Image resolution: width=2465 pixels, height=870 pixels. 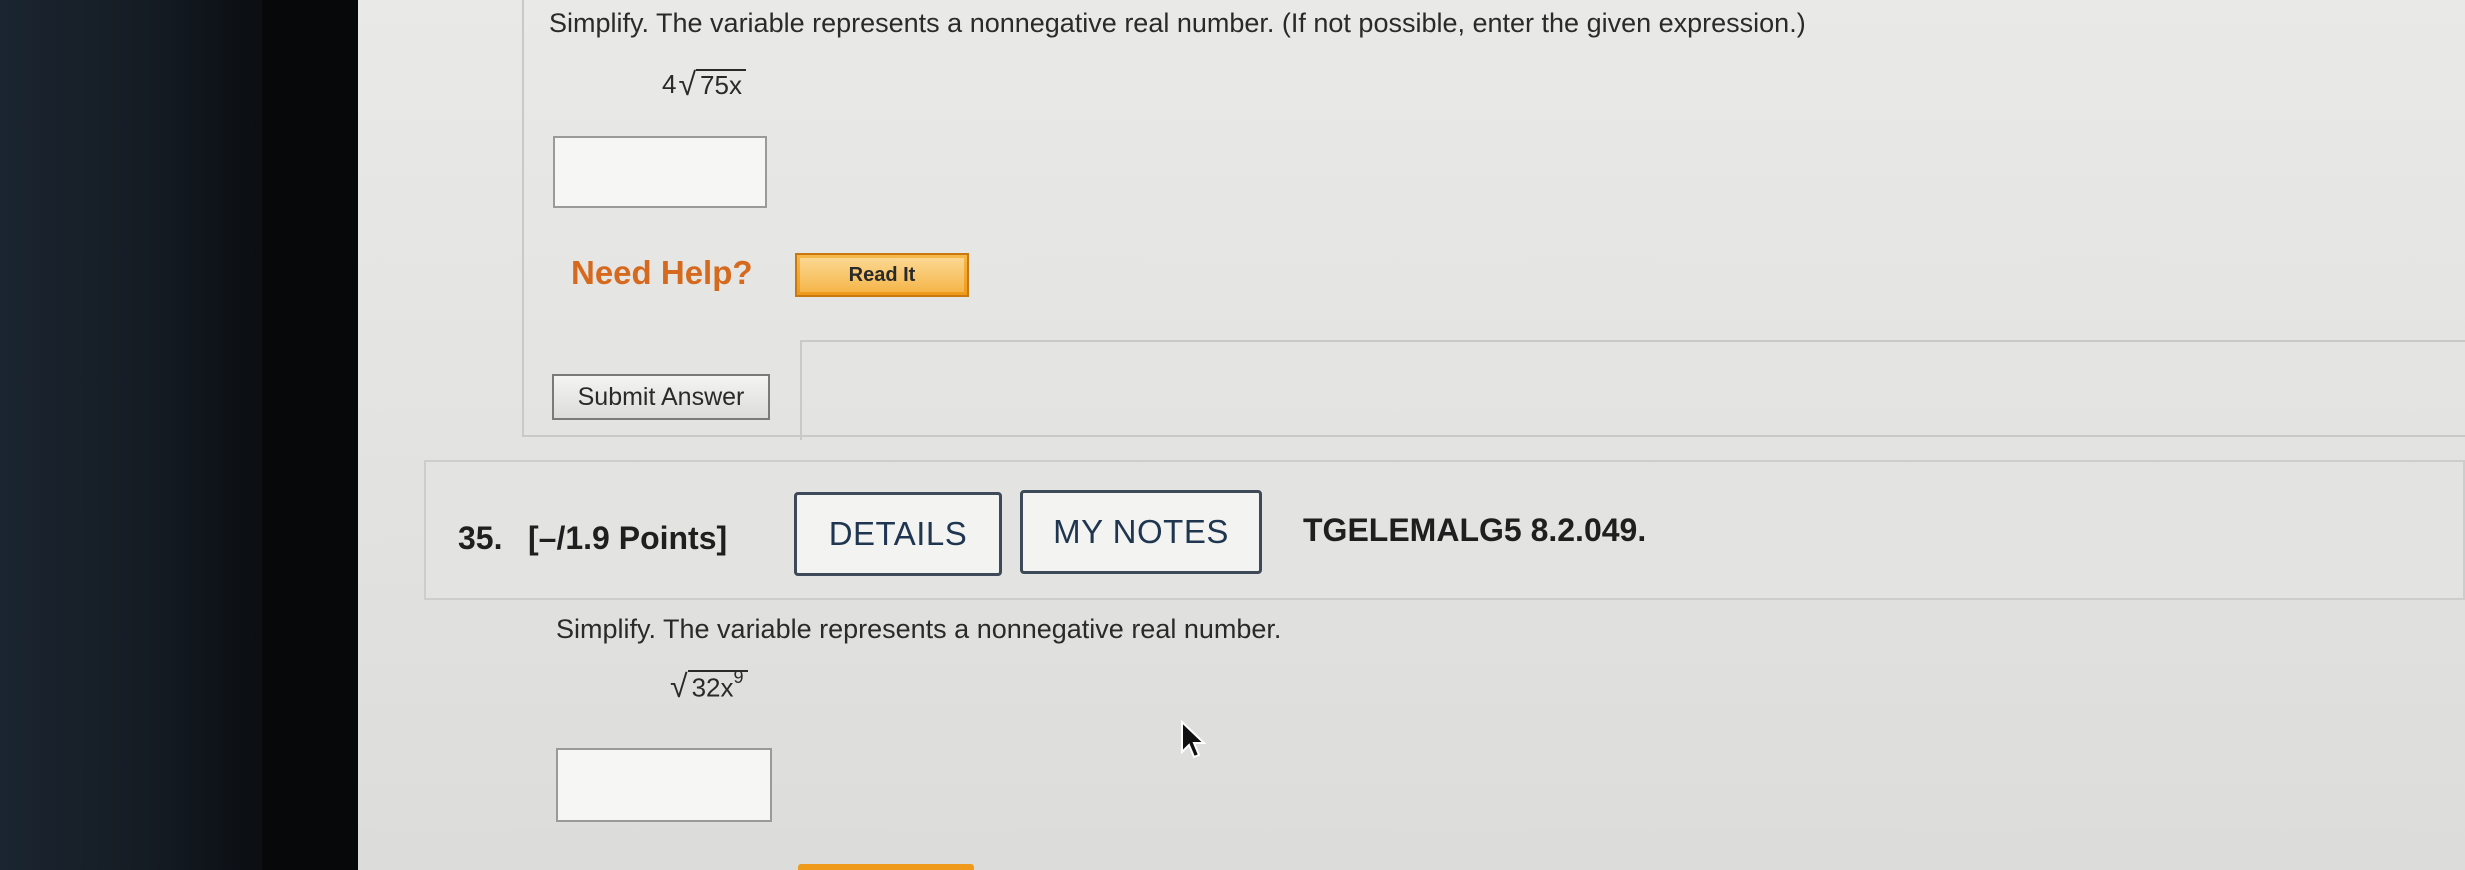 I want to click on question-number: 35., so click(x=480, y=538).